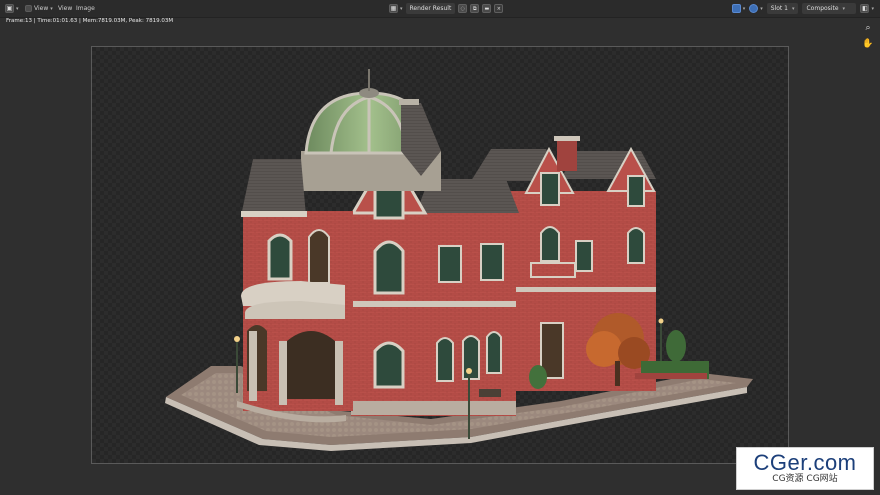  I want to click on display-channels-icon, so click(736, 8).